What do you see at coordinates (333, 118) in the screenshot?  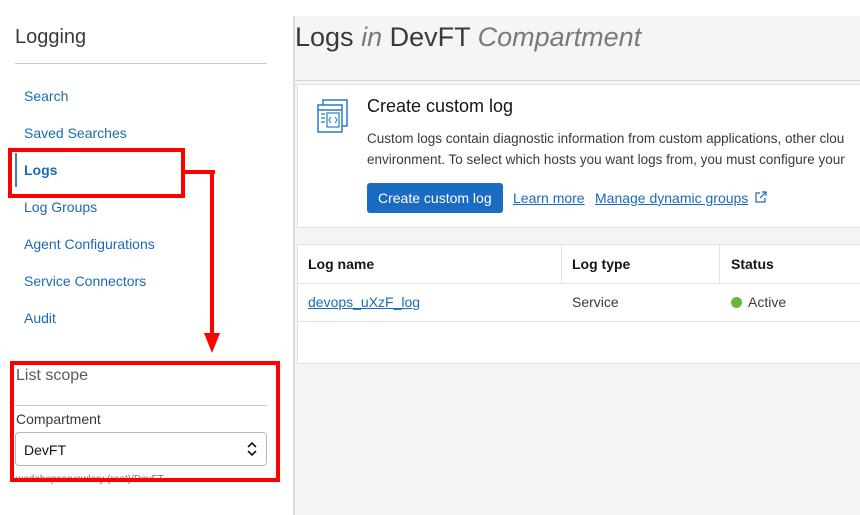 I see `custom-log-icon` at bounding box center [333, 118].